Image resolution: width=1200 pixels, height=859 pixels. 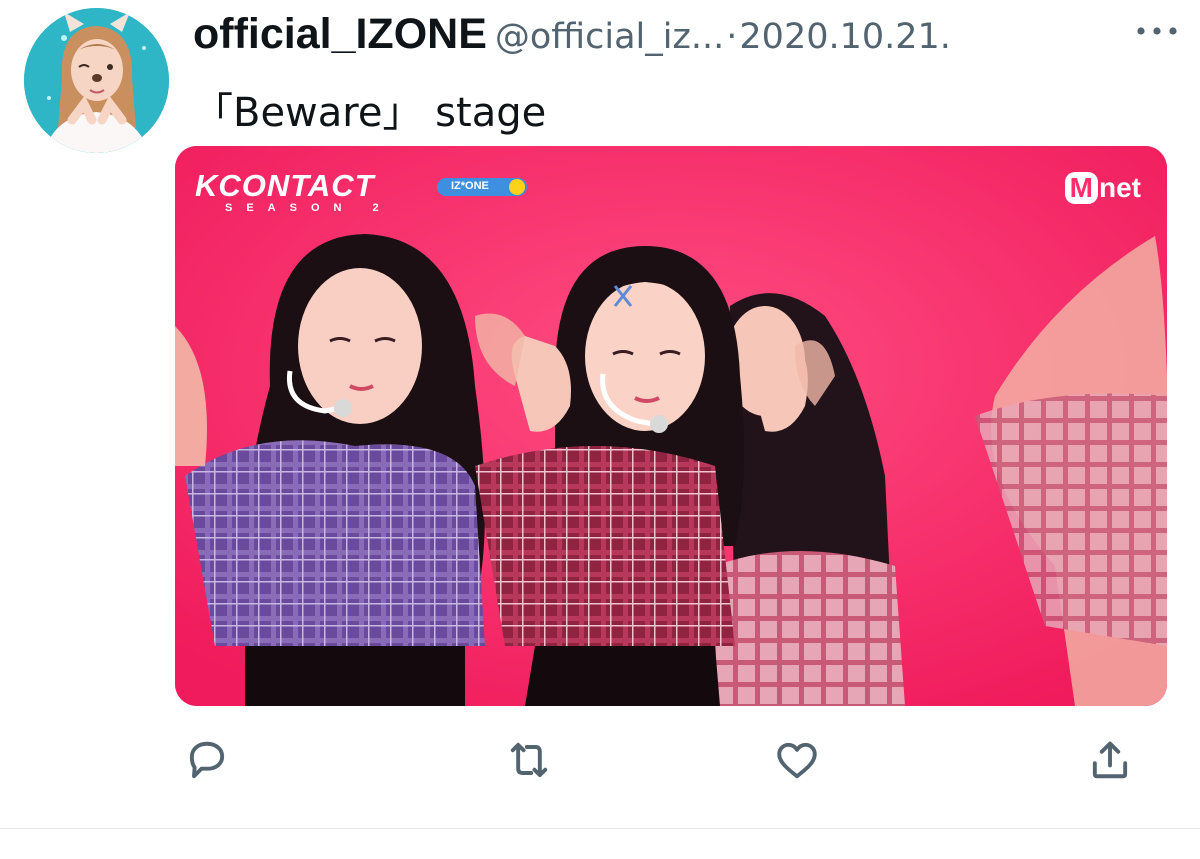 I want to click on mnet-logo-m: M, so click(x=1081, y=188).